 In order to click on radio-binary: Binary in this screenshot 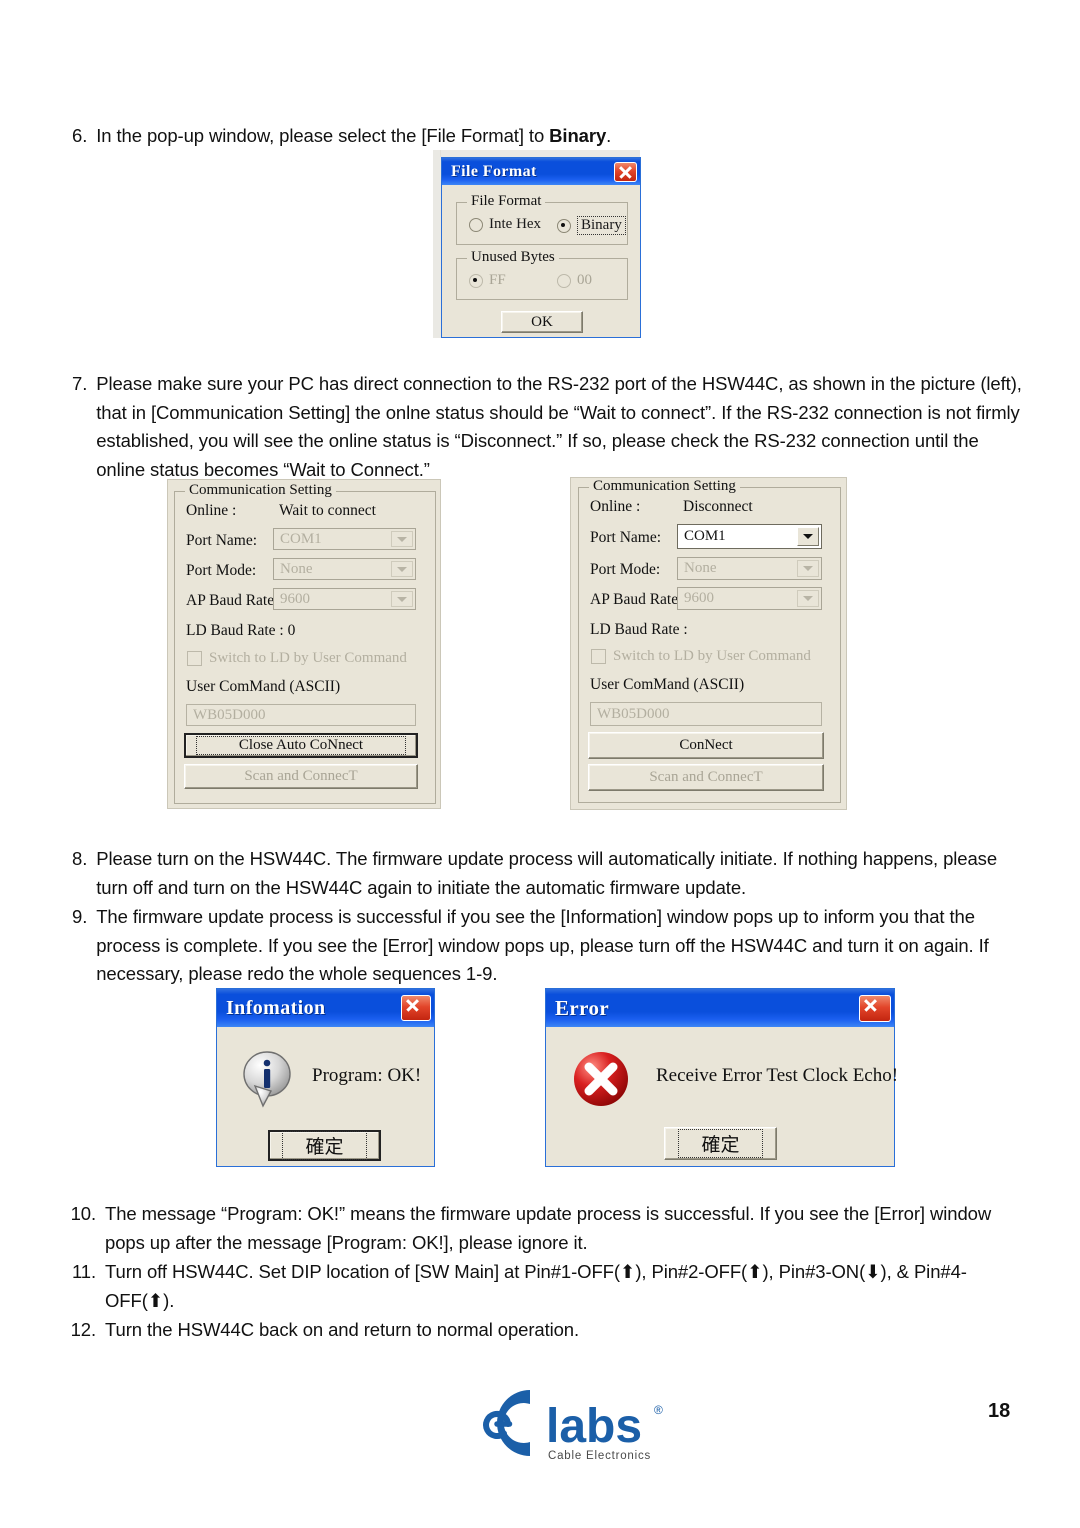, I will do `click(591, 225)`.